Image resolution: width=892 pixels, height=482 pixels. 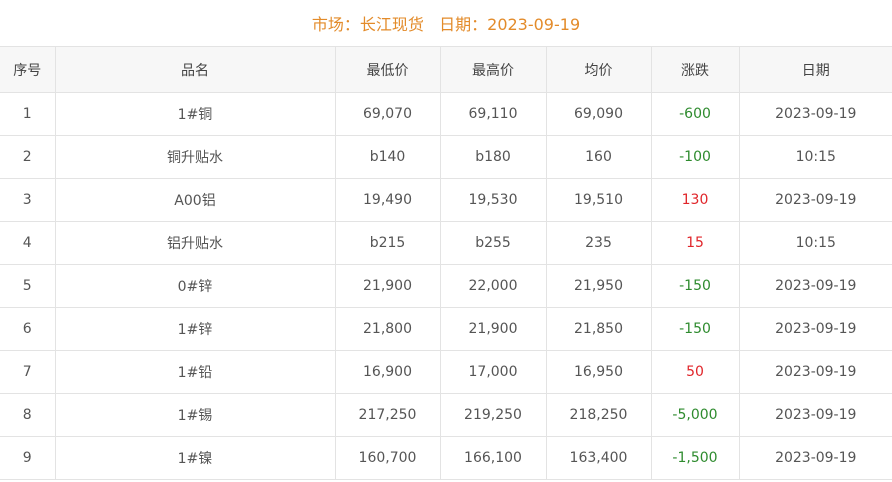 I want to click on cell-name: 1#锌, so click(x=195, y=329).